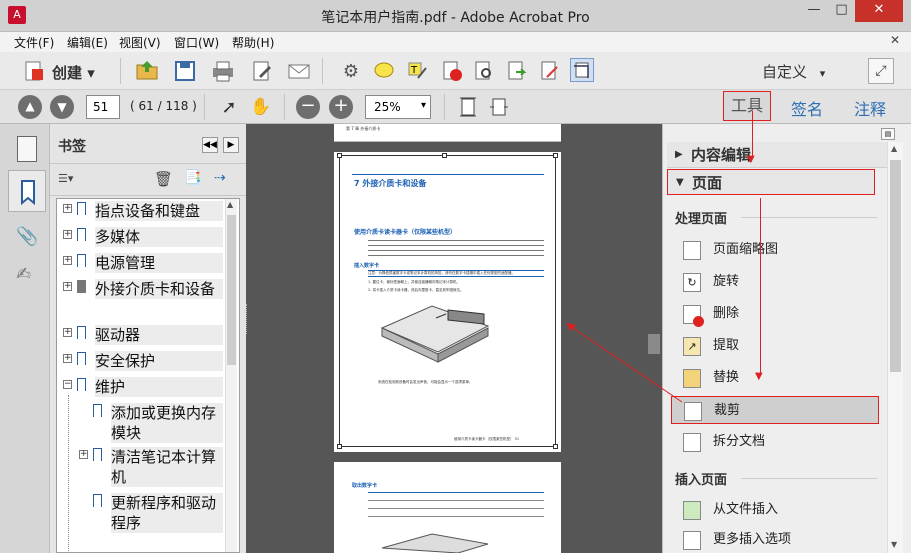 This screenshot has width=911, height=553. Describe the element at coordinates (452, 71) in the screenshot. I see `delete-page-icon` at that location.